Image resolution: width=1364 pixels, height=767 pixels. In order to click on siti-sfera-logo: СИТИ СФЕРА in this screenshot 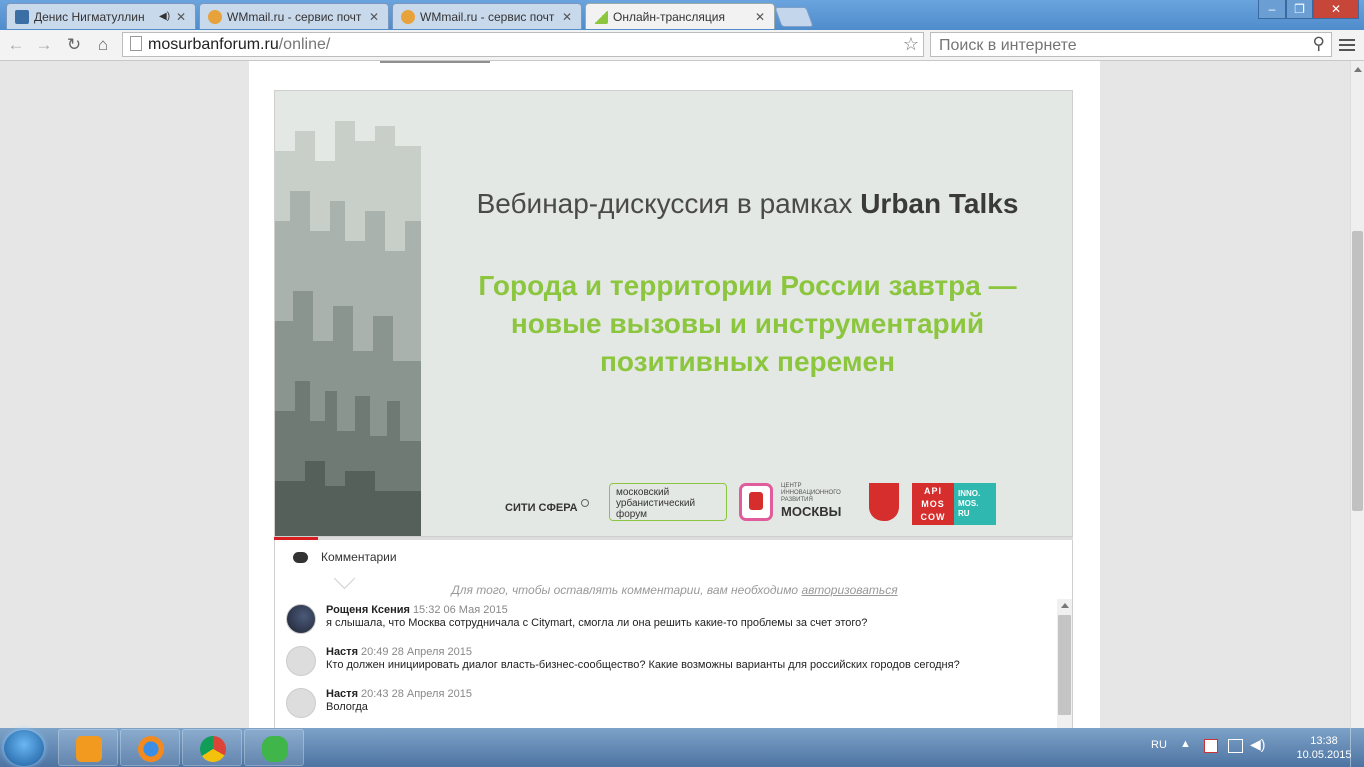, I will do `click(547, 506)`.